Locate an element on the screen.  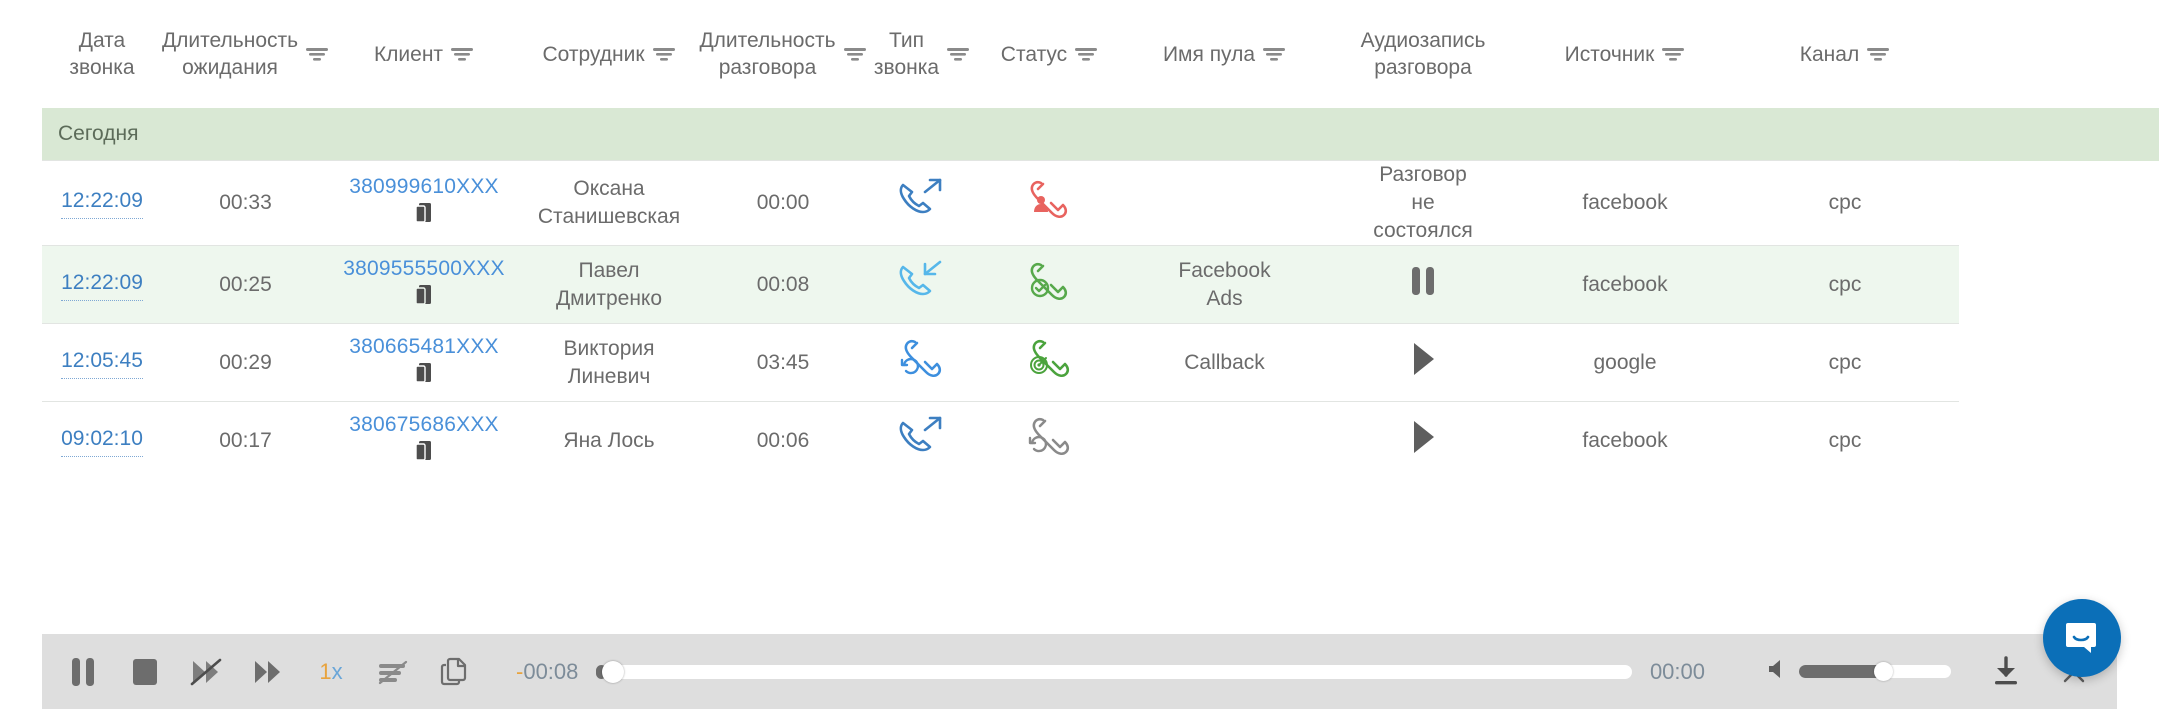
column-header-pool-name: Имя пула is located at coordinates (1224, 54).